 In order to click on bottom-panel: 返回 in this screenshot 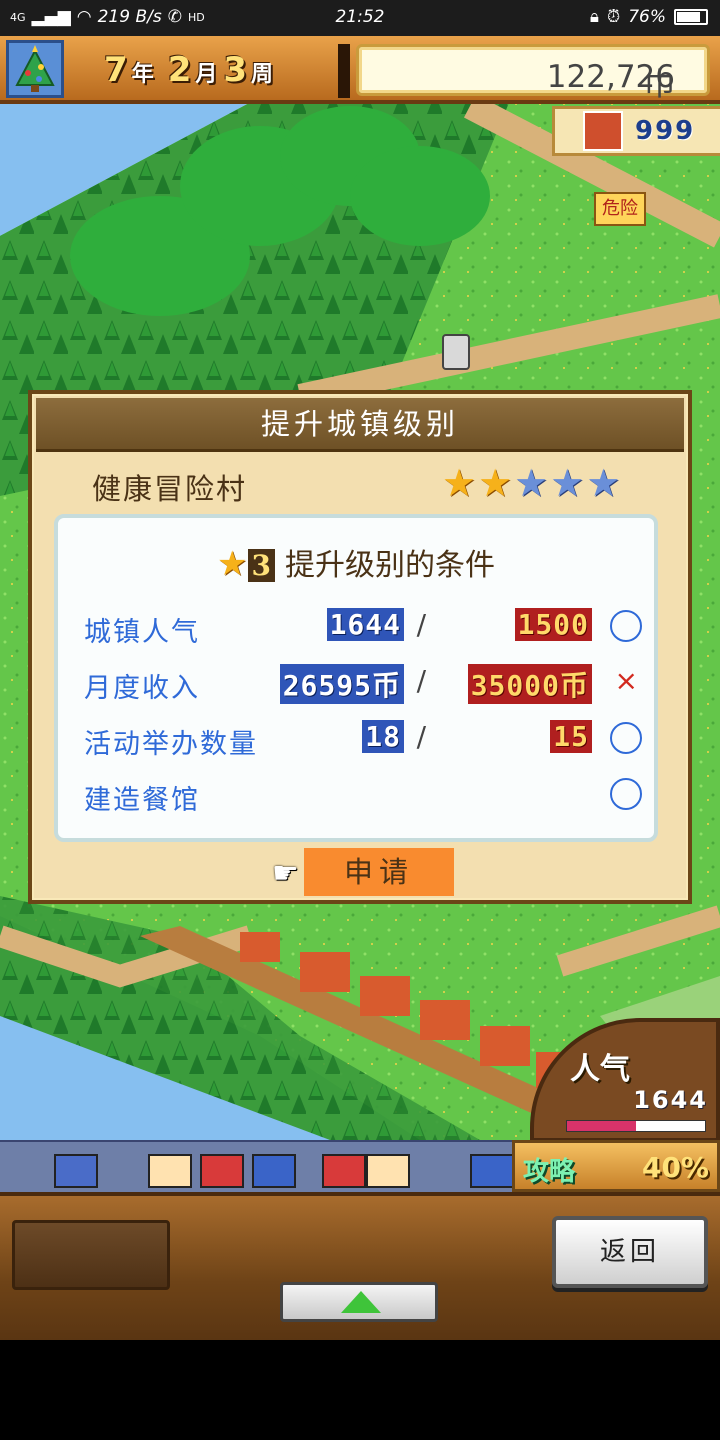, I will do `click(360, 1266)`.